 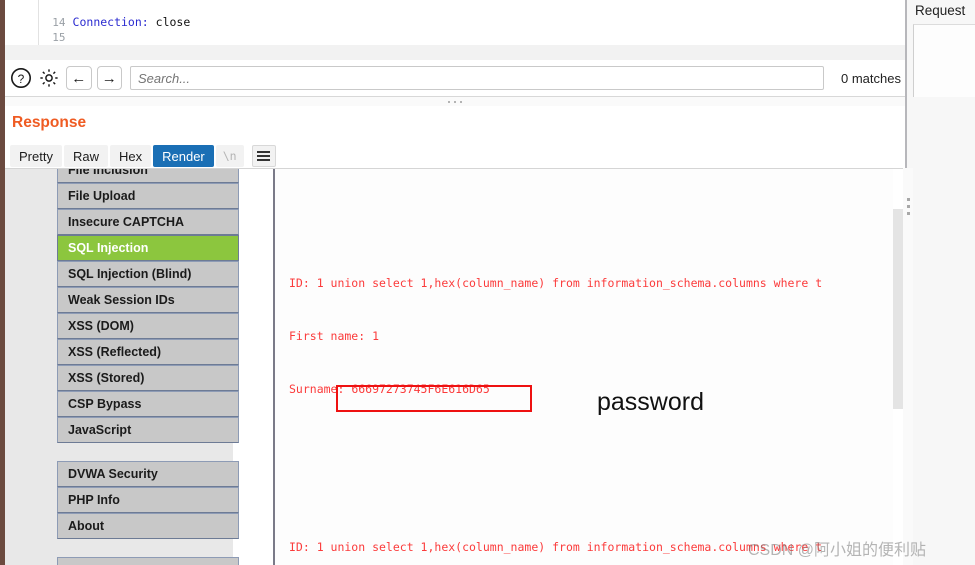 What do you see at coordinates (650, 402) in the screenshot?
I see `password-annotation-label: password` at bounding box center [650, 402].